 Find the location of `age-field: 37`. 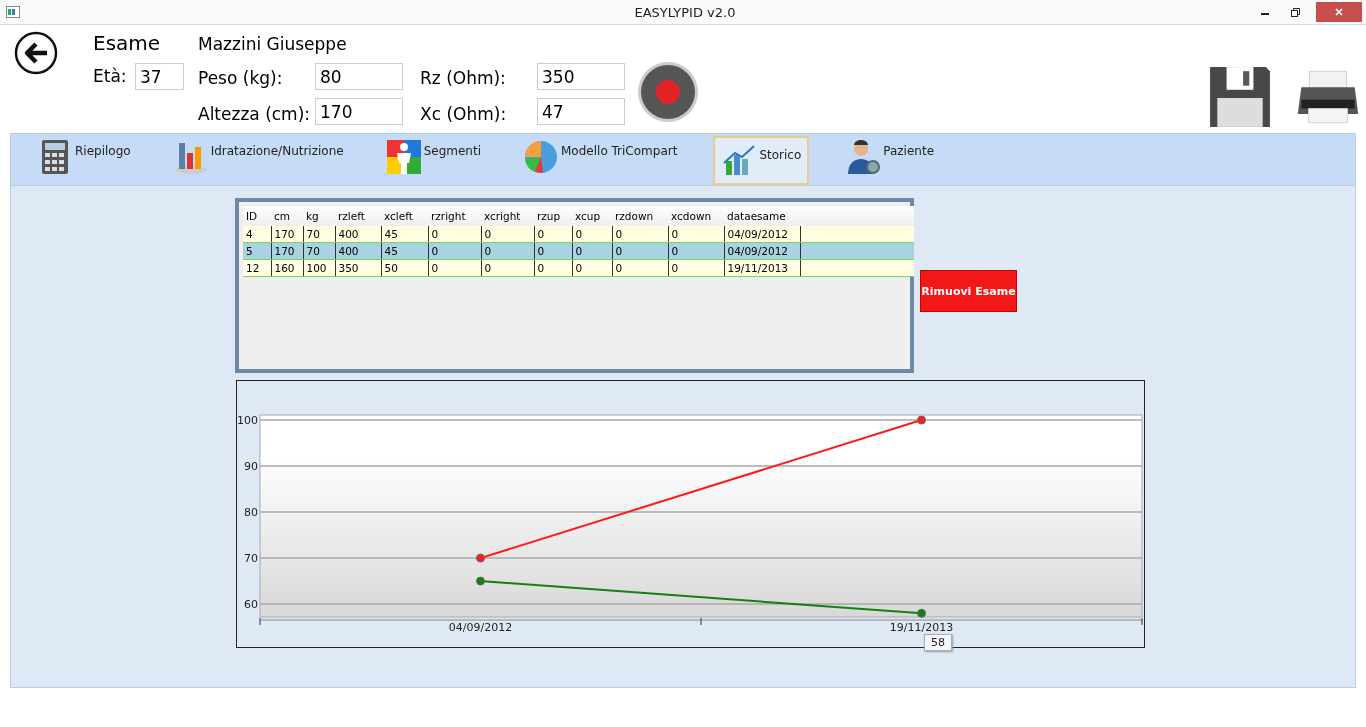

age-field: 37 is located at coordinates (159, 76).